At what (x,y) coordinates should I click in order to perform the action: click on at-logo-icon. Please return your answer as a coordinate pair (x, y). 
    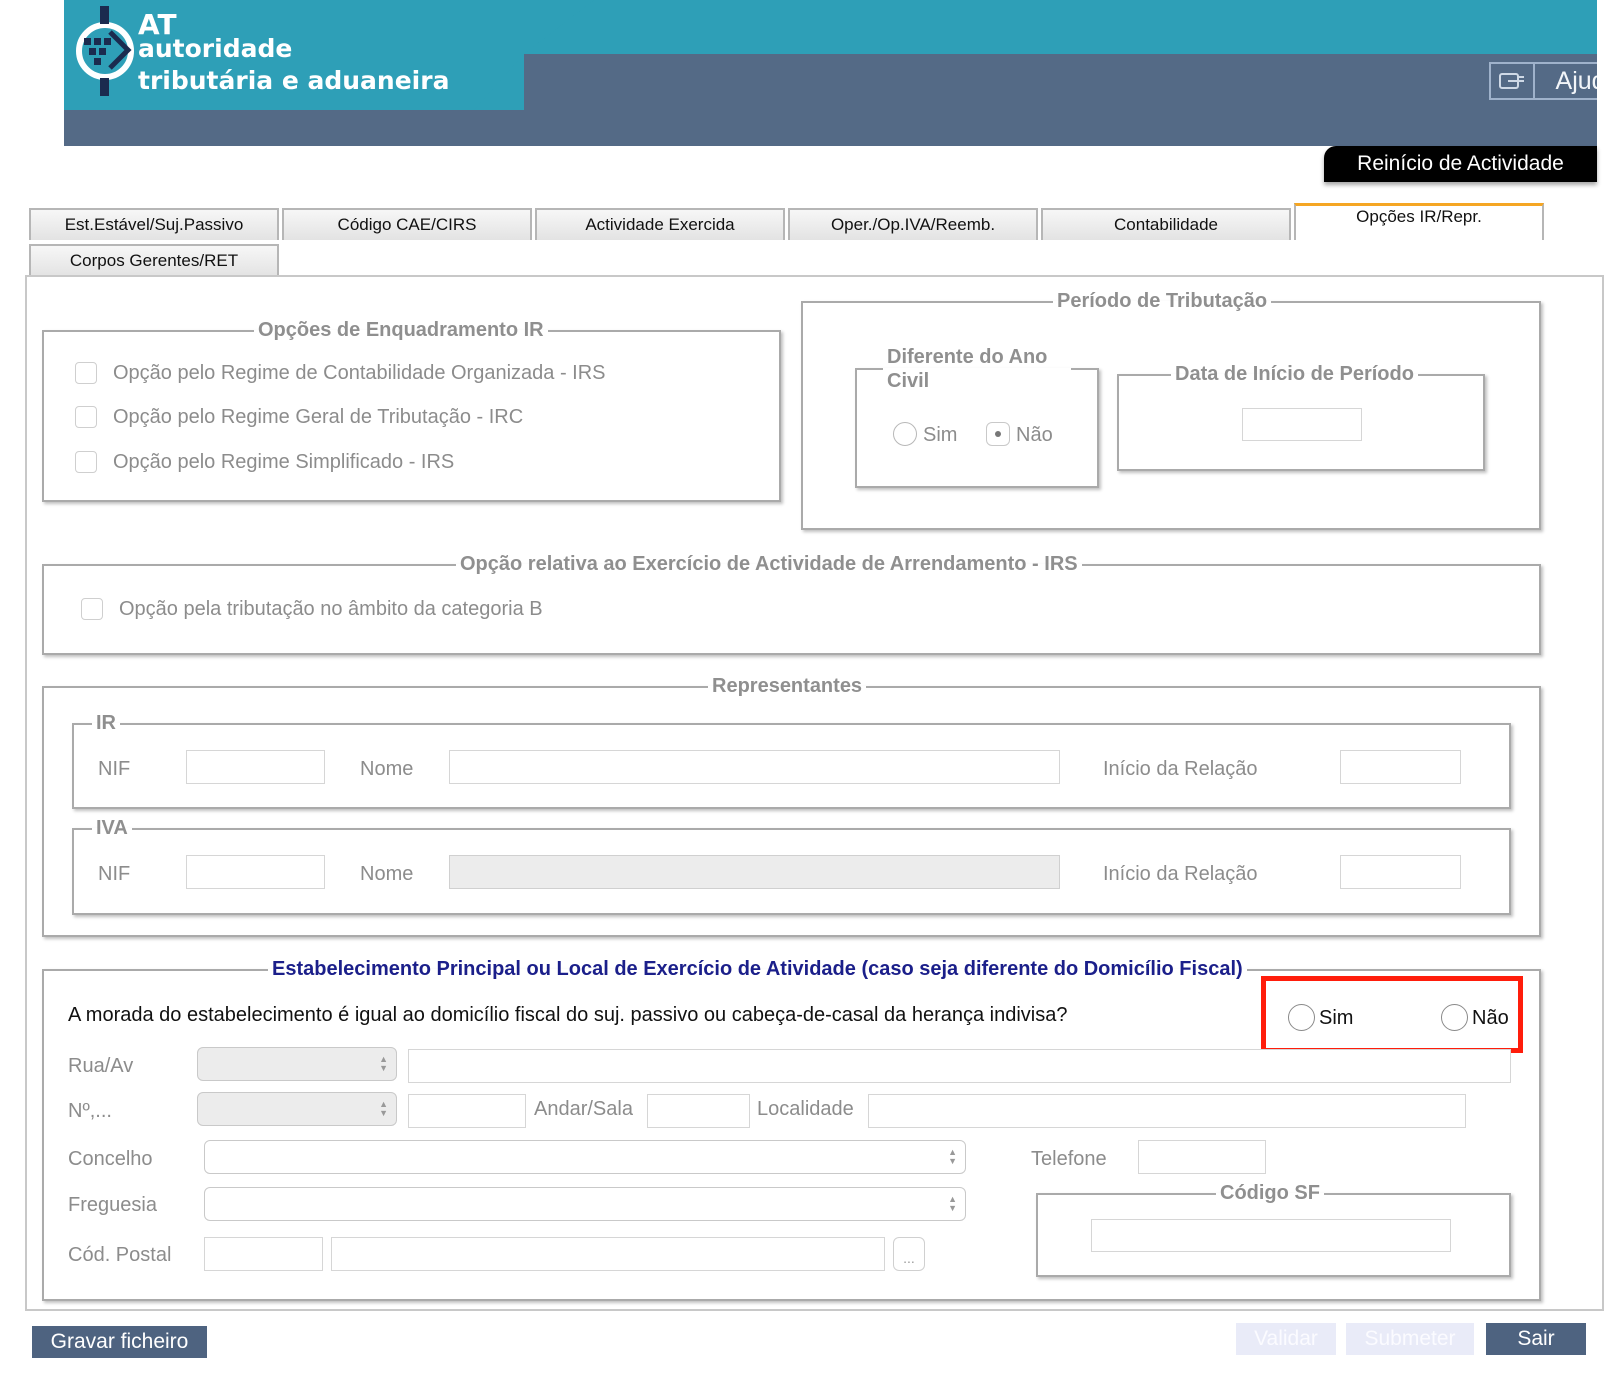
    Looking at the image, I should click on (105, 51).